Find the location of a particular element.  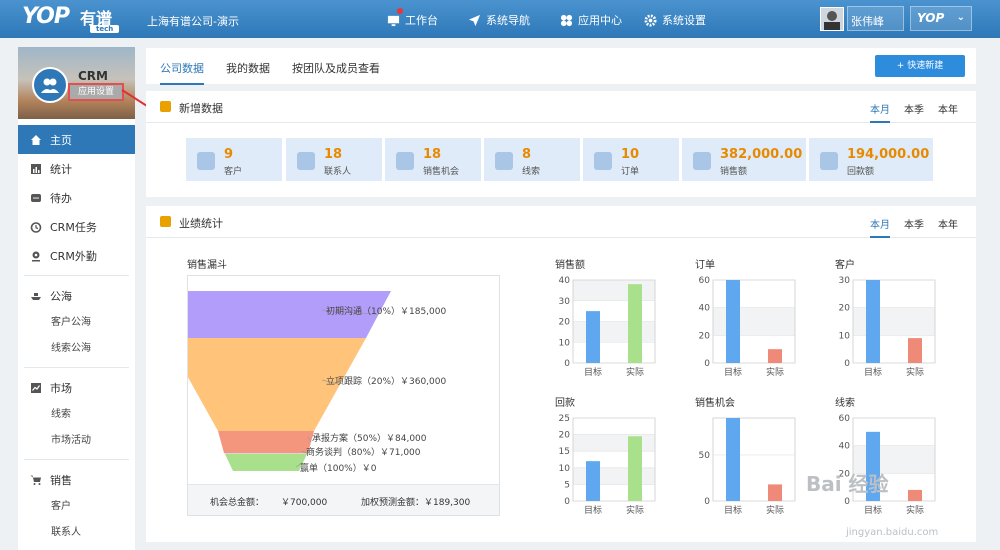

user-name: 张伟峰 is located at coordinates (875, 18).